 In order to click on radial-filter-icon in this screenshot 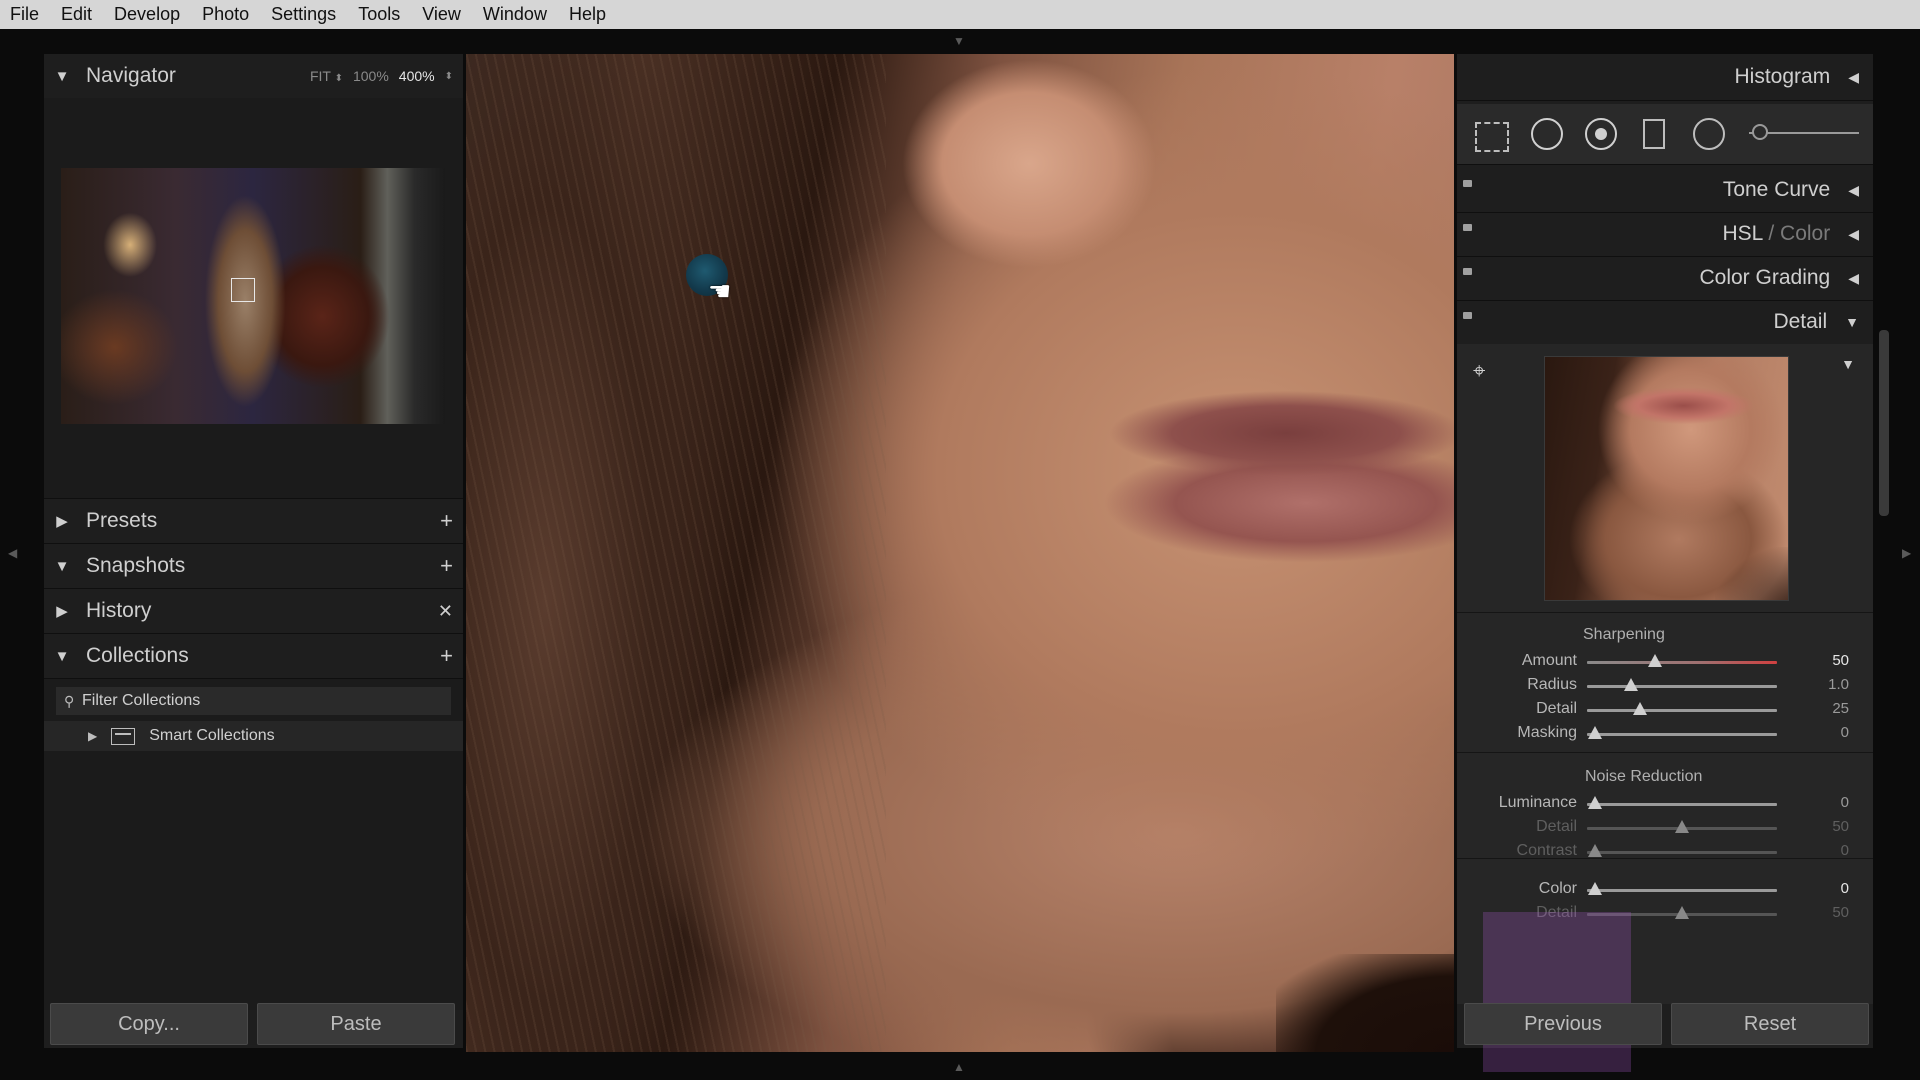, I will do `click(1709, 134)`.